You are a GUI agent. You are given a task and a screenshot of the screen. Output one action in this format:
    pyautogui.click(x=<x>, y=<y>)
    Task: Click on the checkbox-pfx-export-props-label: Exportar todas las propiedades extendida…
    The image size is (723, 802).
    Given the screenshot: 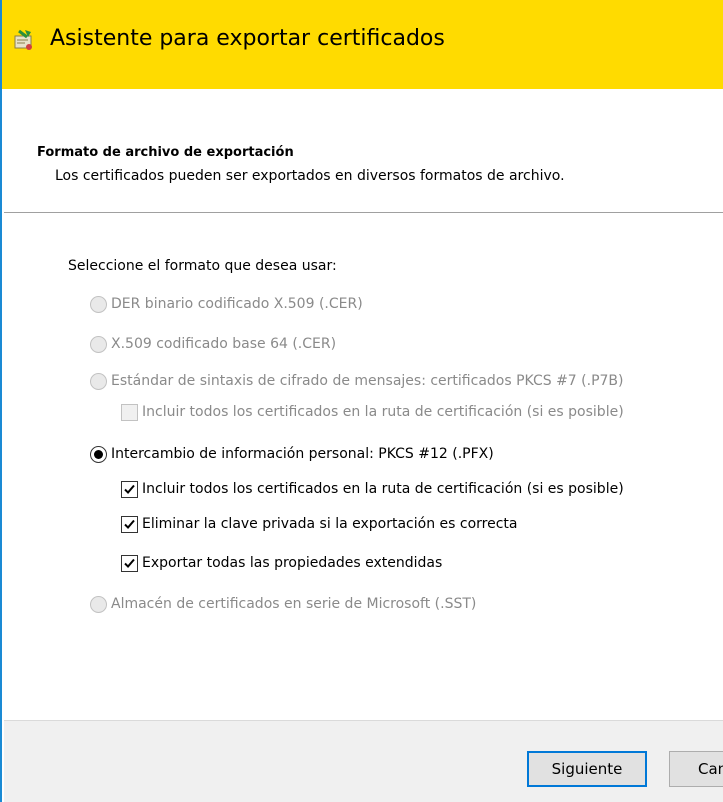 What is the action you would take?
    pyautogui.click(x=292, y=563)
    